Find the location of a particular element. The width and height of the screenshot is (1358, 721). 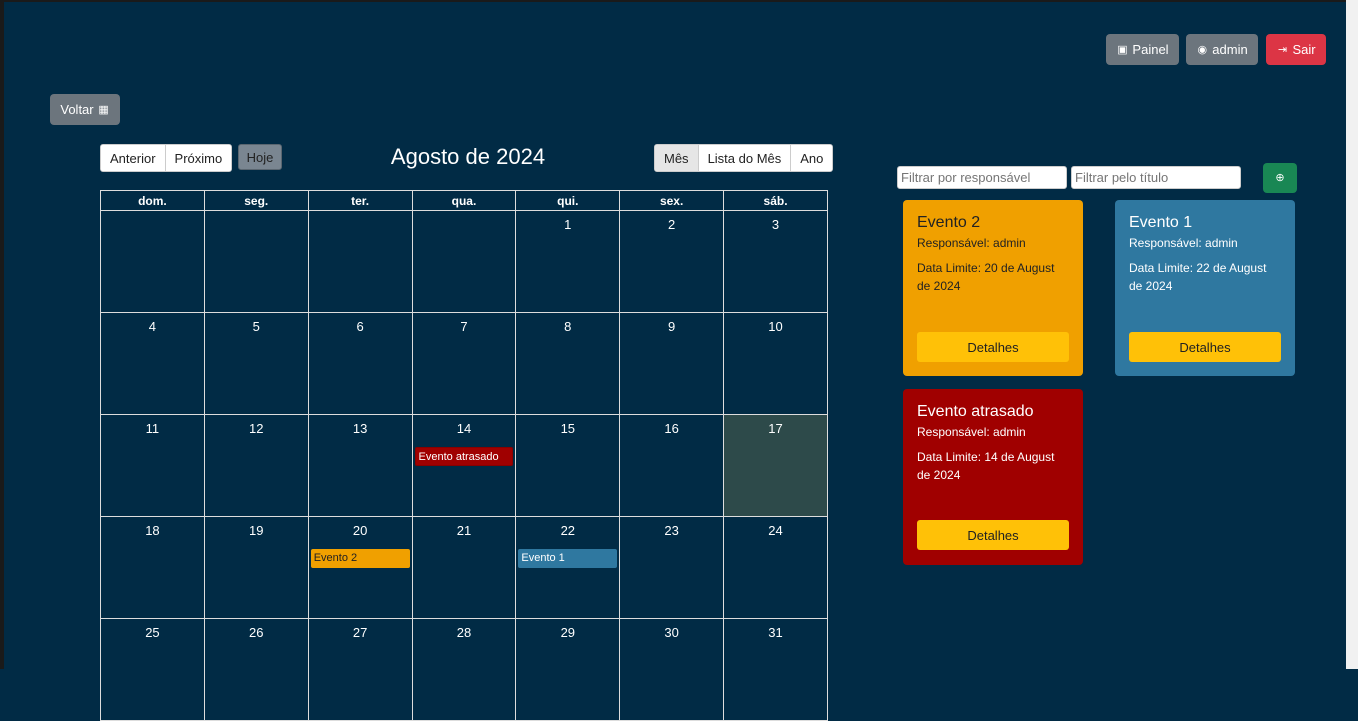

day-number: 29 is located at coordinates (567, 632).